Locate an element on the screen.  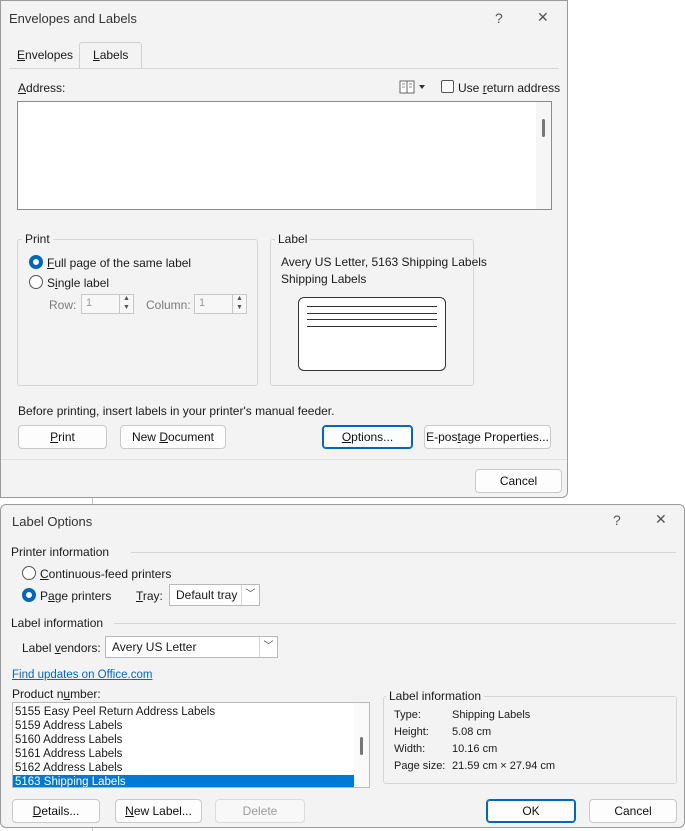
list-item: 5163 Shipping Labels is located at coordinates (183, 781).